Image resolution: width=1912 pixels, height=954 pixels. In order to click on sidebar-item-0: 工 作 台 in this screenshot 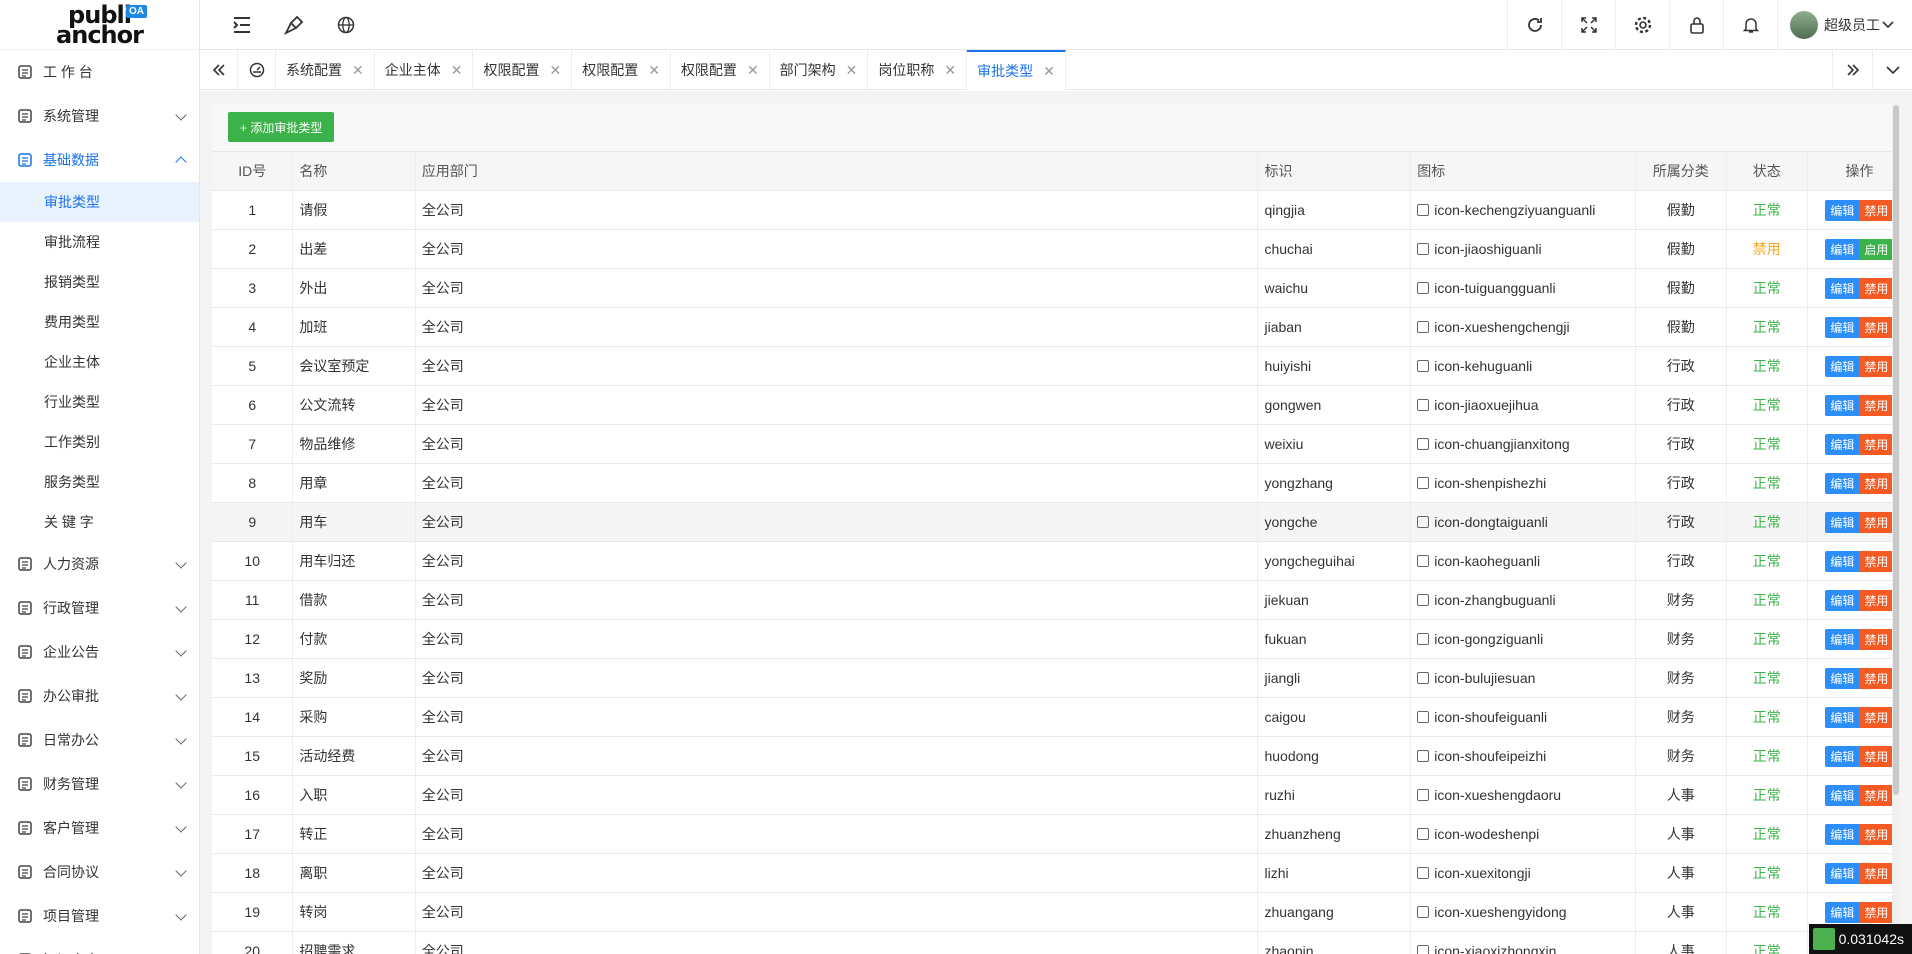, I will do `click(99, 72)`.